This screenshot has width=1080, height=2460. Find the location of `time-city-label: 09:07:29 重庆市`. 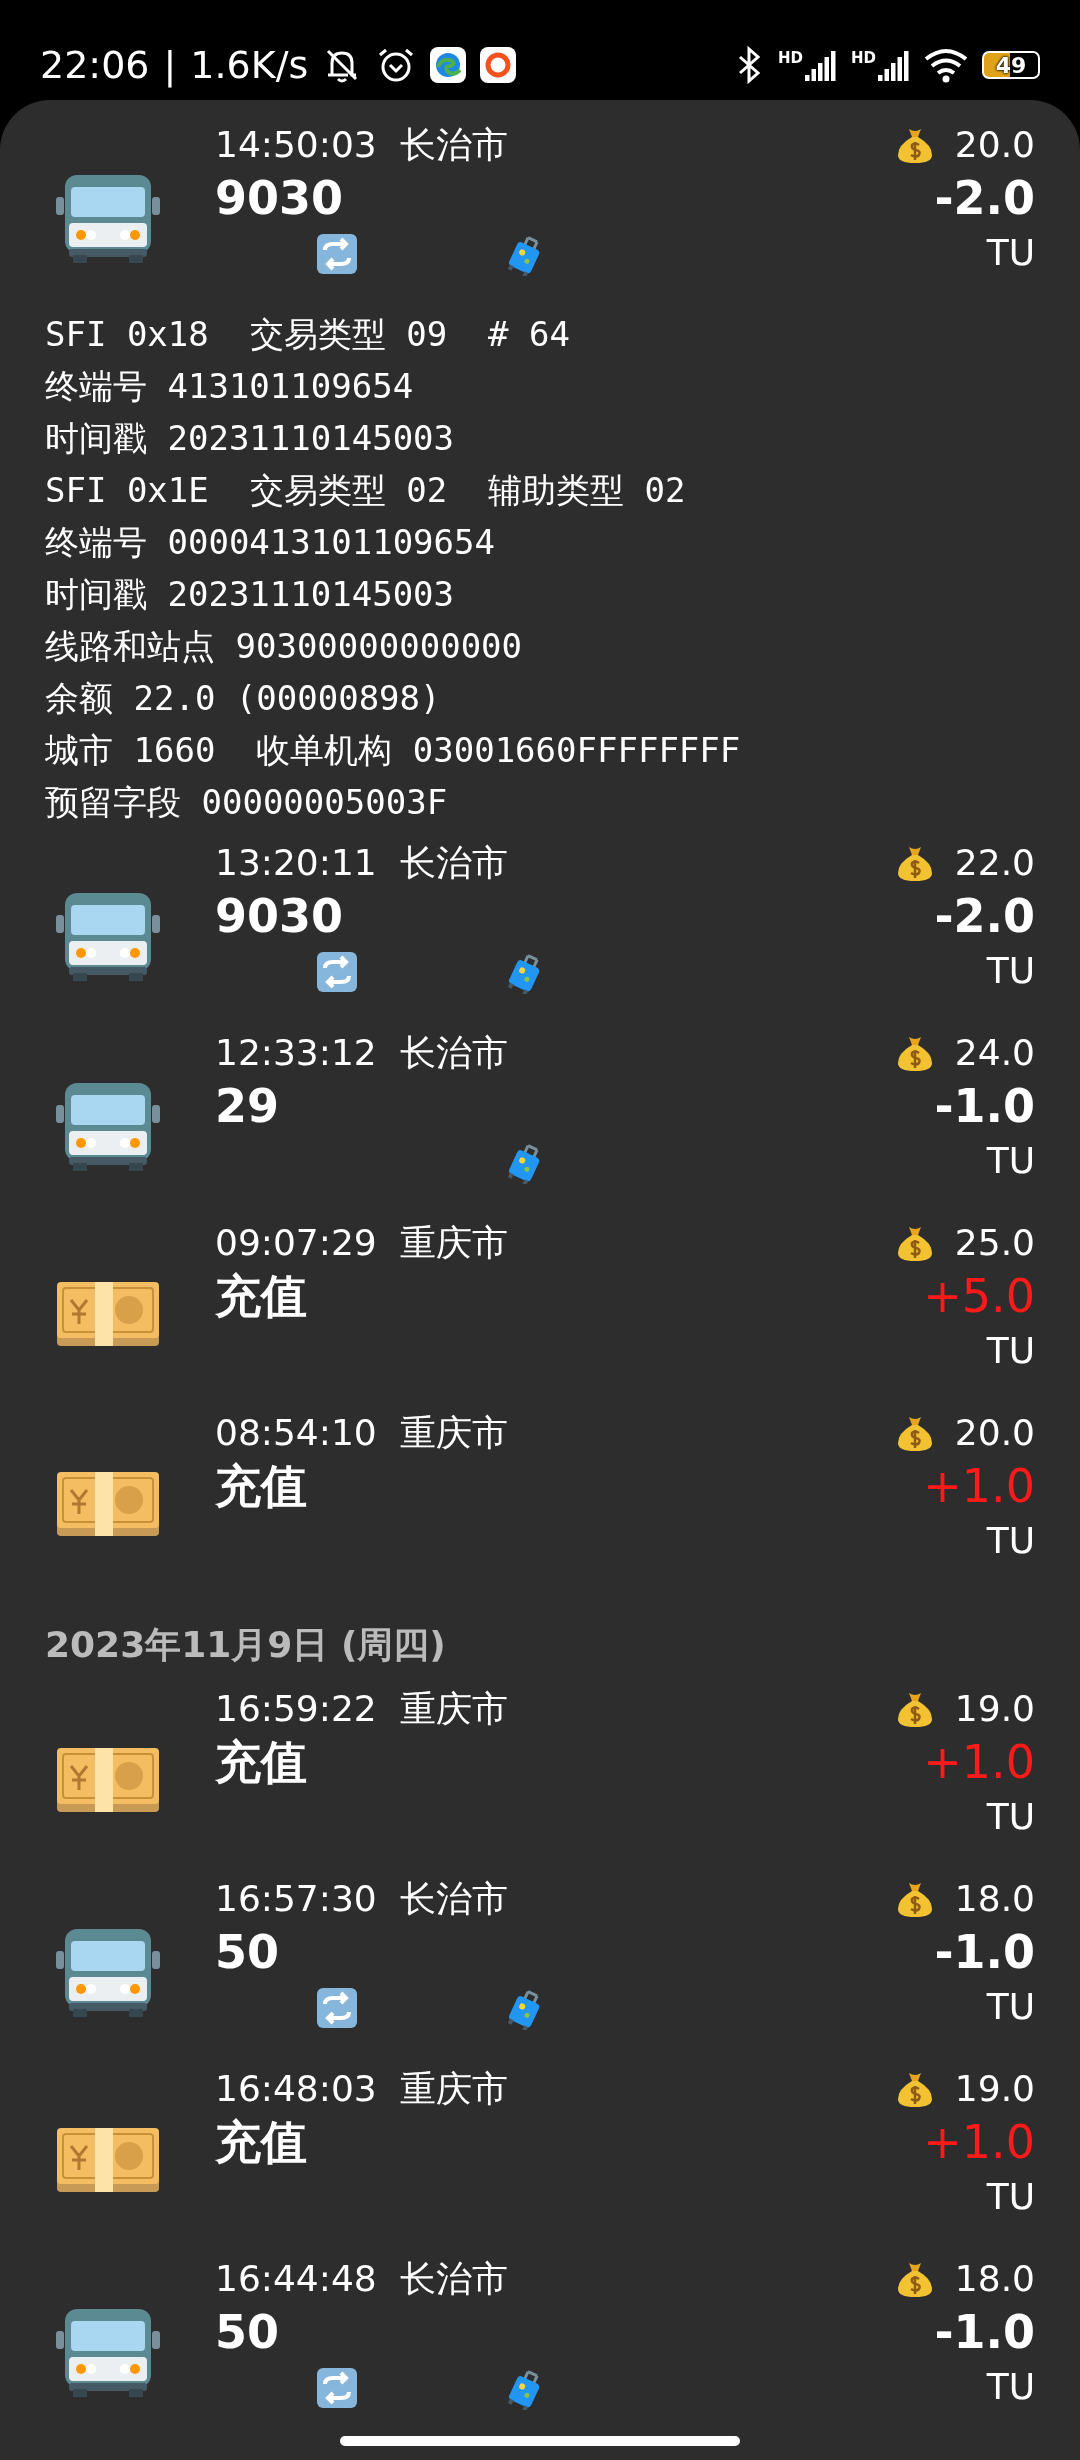

time-city-label: 09:07:29 重庆市 is located at coordinates (362, 1243).